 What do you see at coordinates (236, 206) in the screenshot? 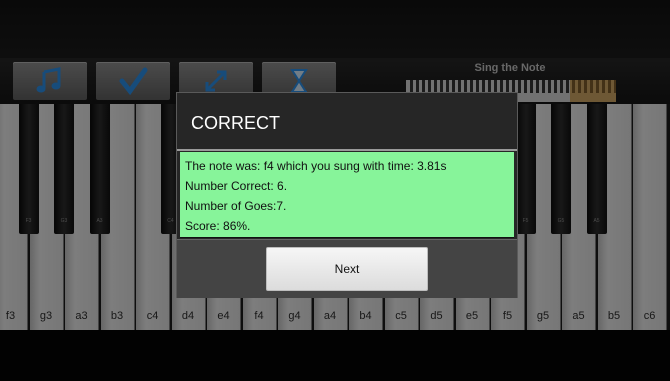
I see `number-of-goes-text: Number of Goes:7.` at bounding box center [236, 206].